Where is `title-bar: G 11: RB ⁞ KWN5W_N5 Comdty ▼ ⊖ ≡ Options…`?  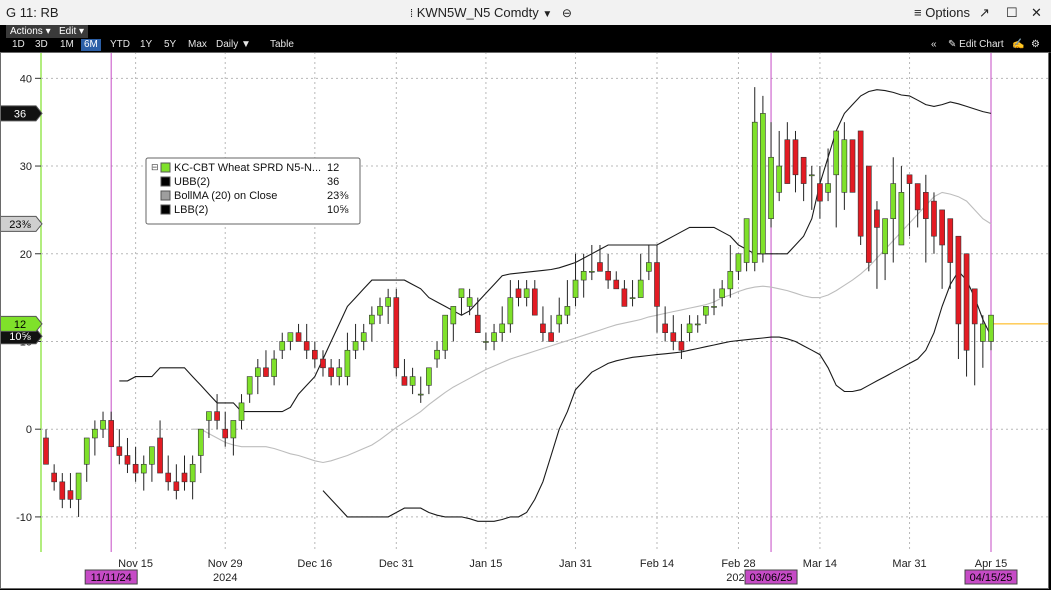 title-bar: G 11: RB ⁞ KWN5W_N5 Comdty ▼ ⊖ ≡ Options… is located at coordinates (525, 13).